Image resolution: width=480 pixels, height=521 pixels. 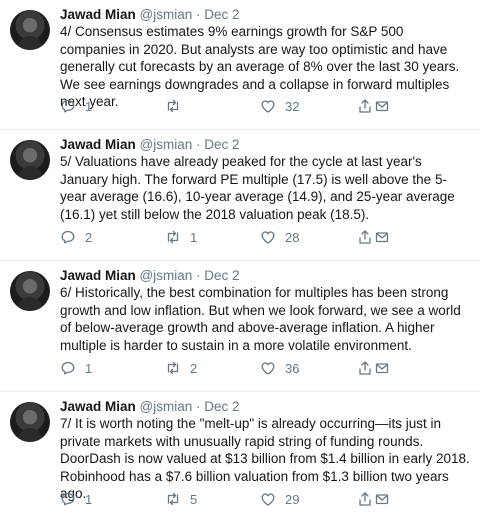 I want to click on reply-count: 2, so click(x=89, y=237).